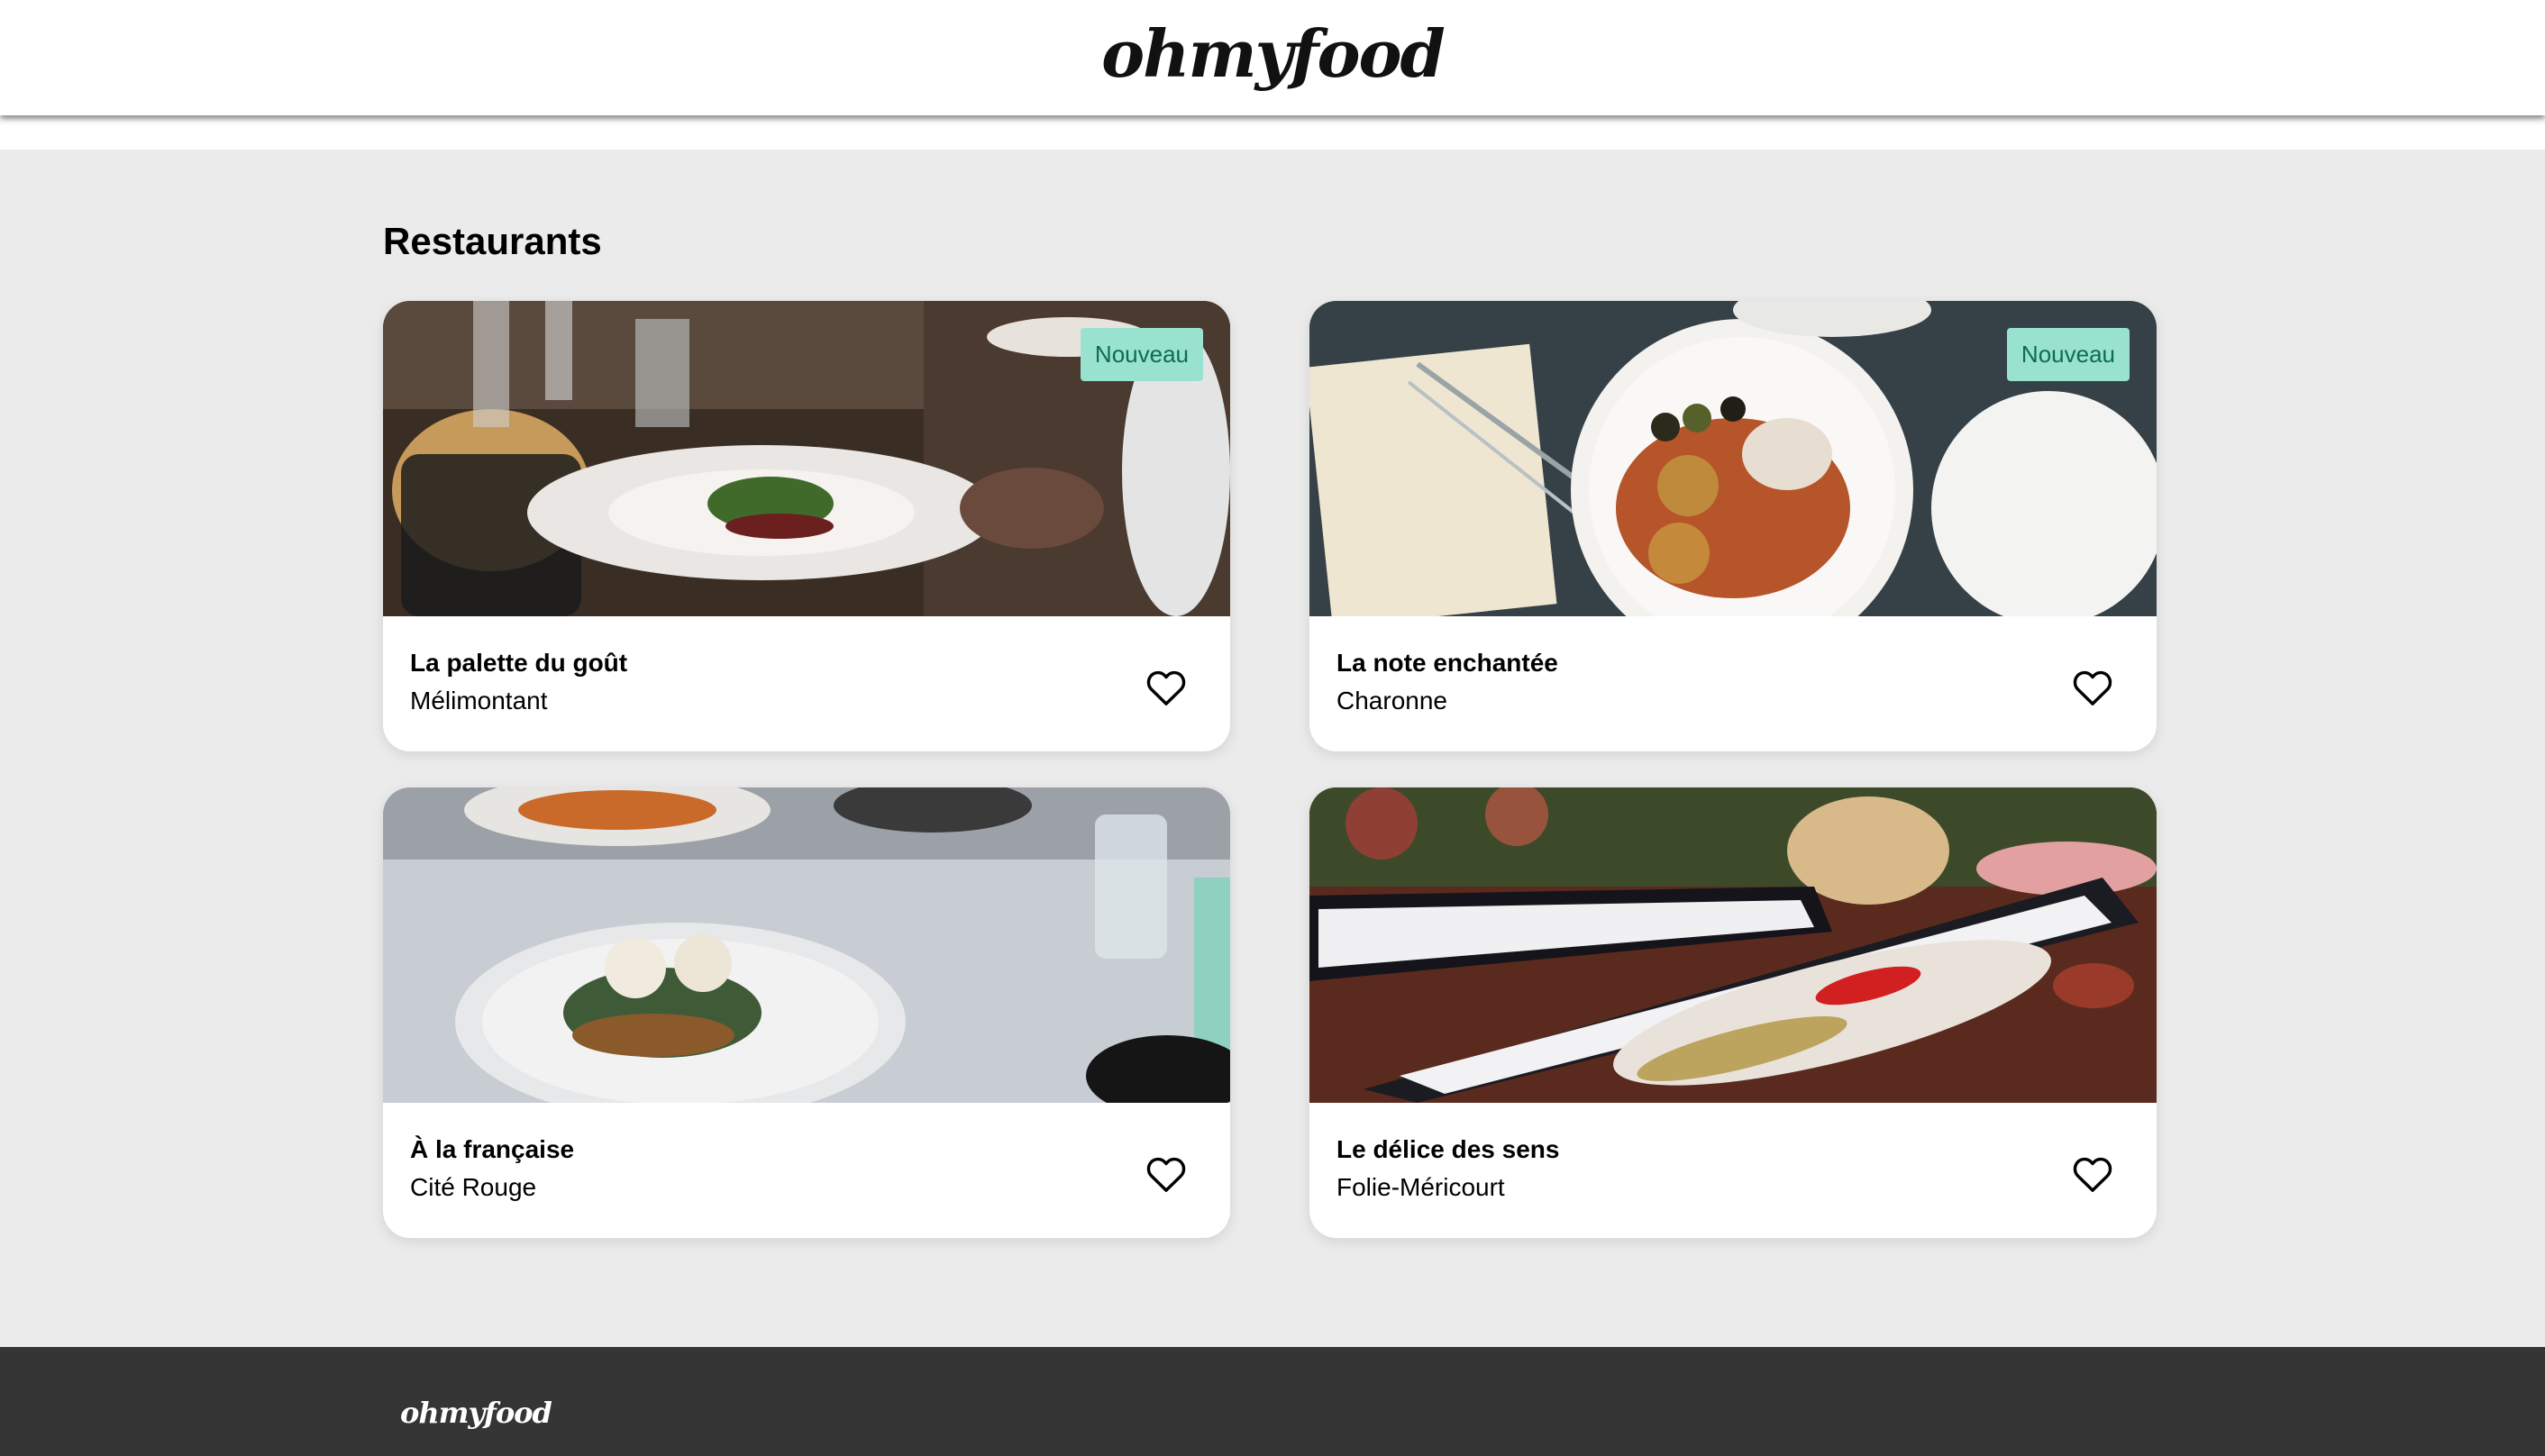 Image resolution: width=2545 pixels, height=1456 pixels. I want to click on site-header: ohmyfood, so click(1272, 58).